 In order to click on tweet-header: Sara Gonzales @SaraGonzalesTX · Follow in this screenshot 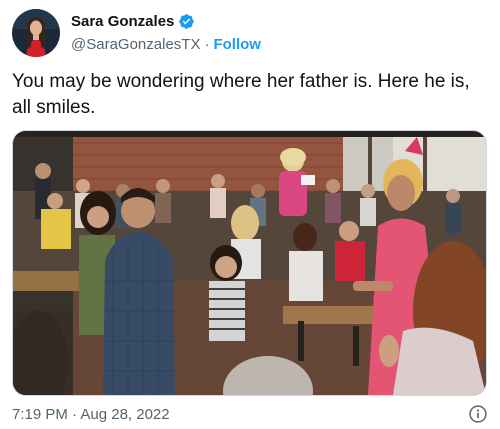, I will do `click(250, 33)`.